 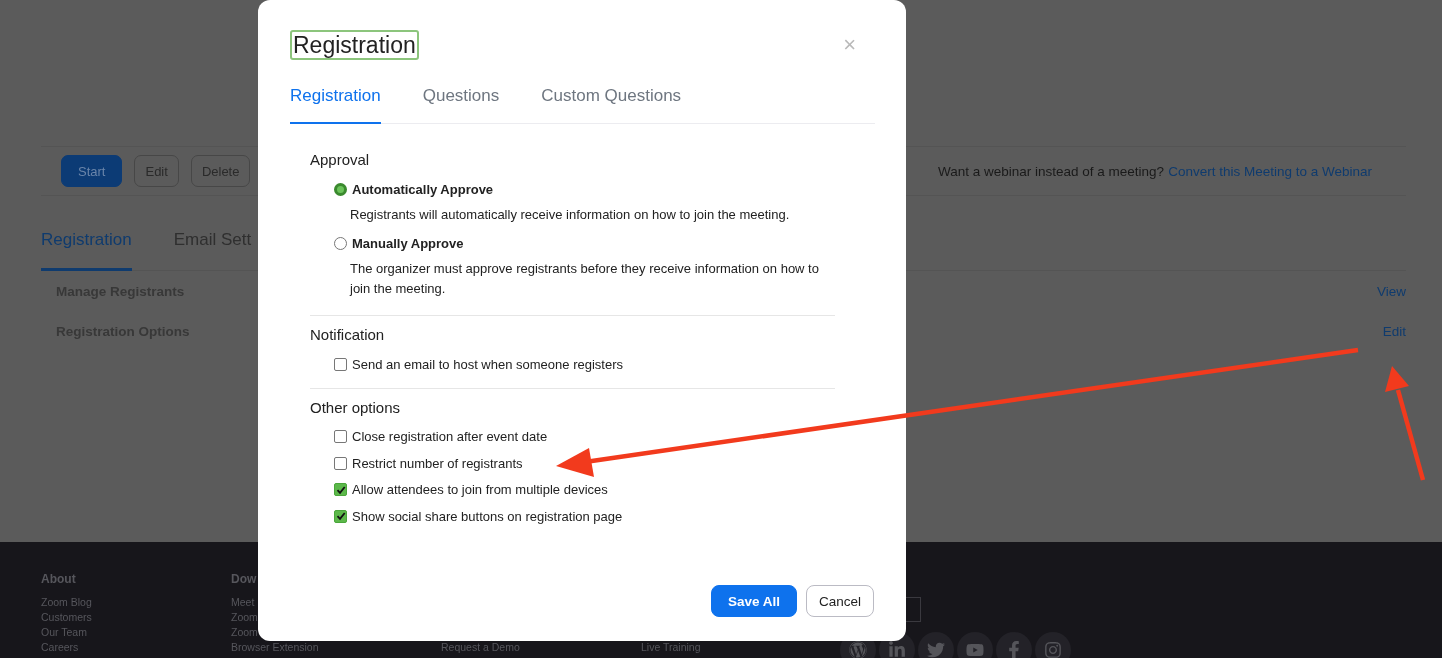 What do you see at coordinates (1270, 171) in the screenshot?
I see `convert-link: Convert this Meeting to a Webinar` at bounding box center [1270, 171].